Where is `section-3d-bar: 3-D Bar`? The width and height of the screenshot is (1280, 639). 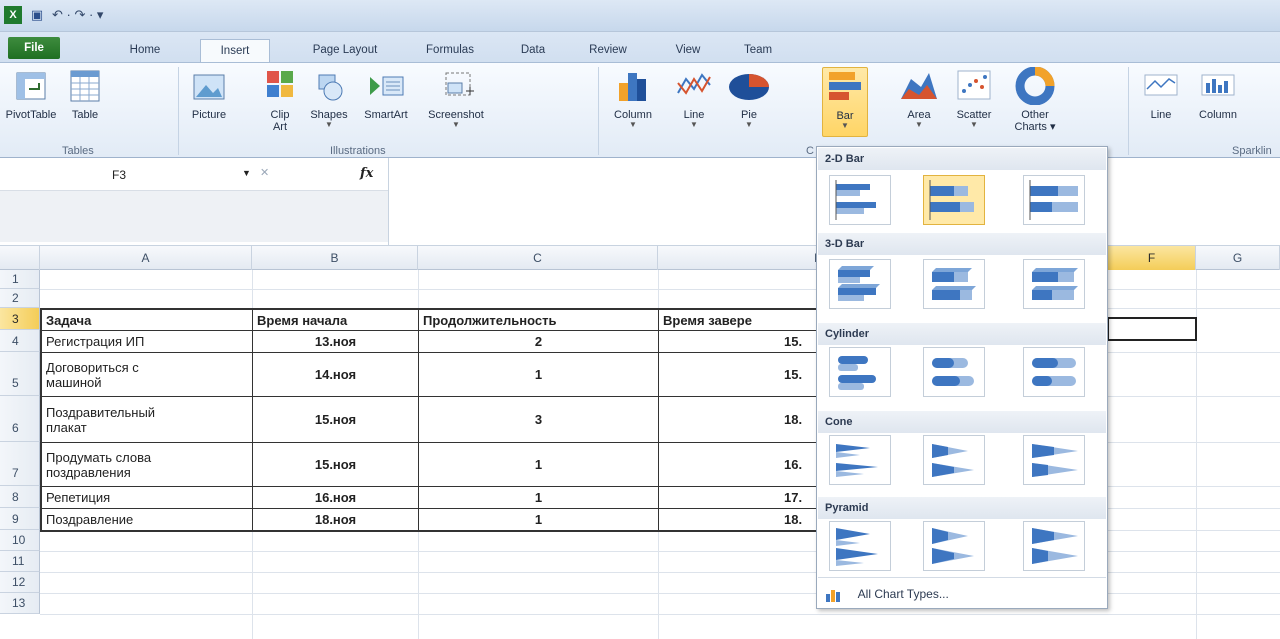 section-3d-bar: 3-D Bar is located at coordinates (962, 244).